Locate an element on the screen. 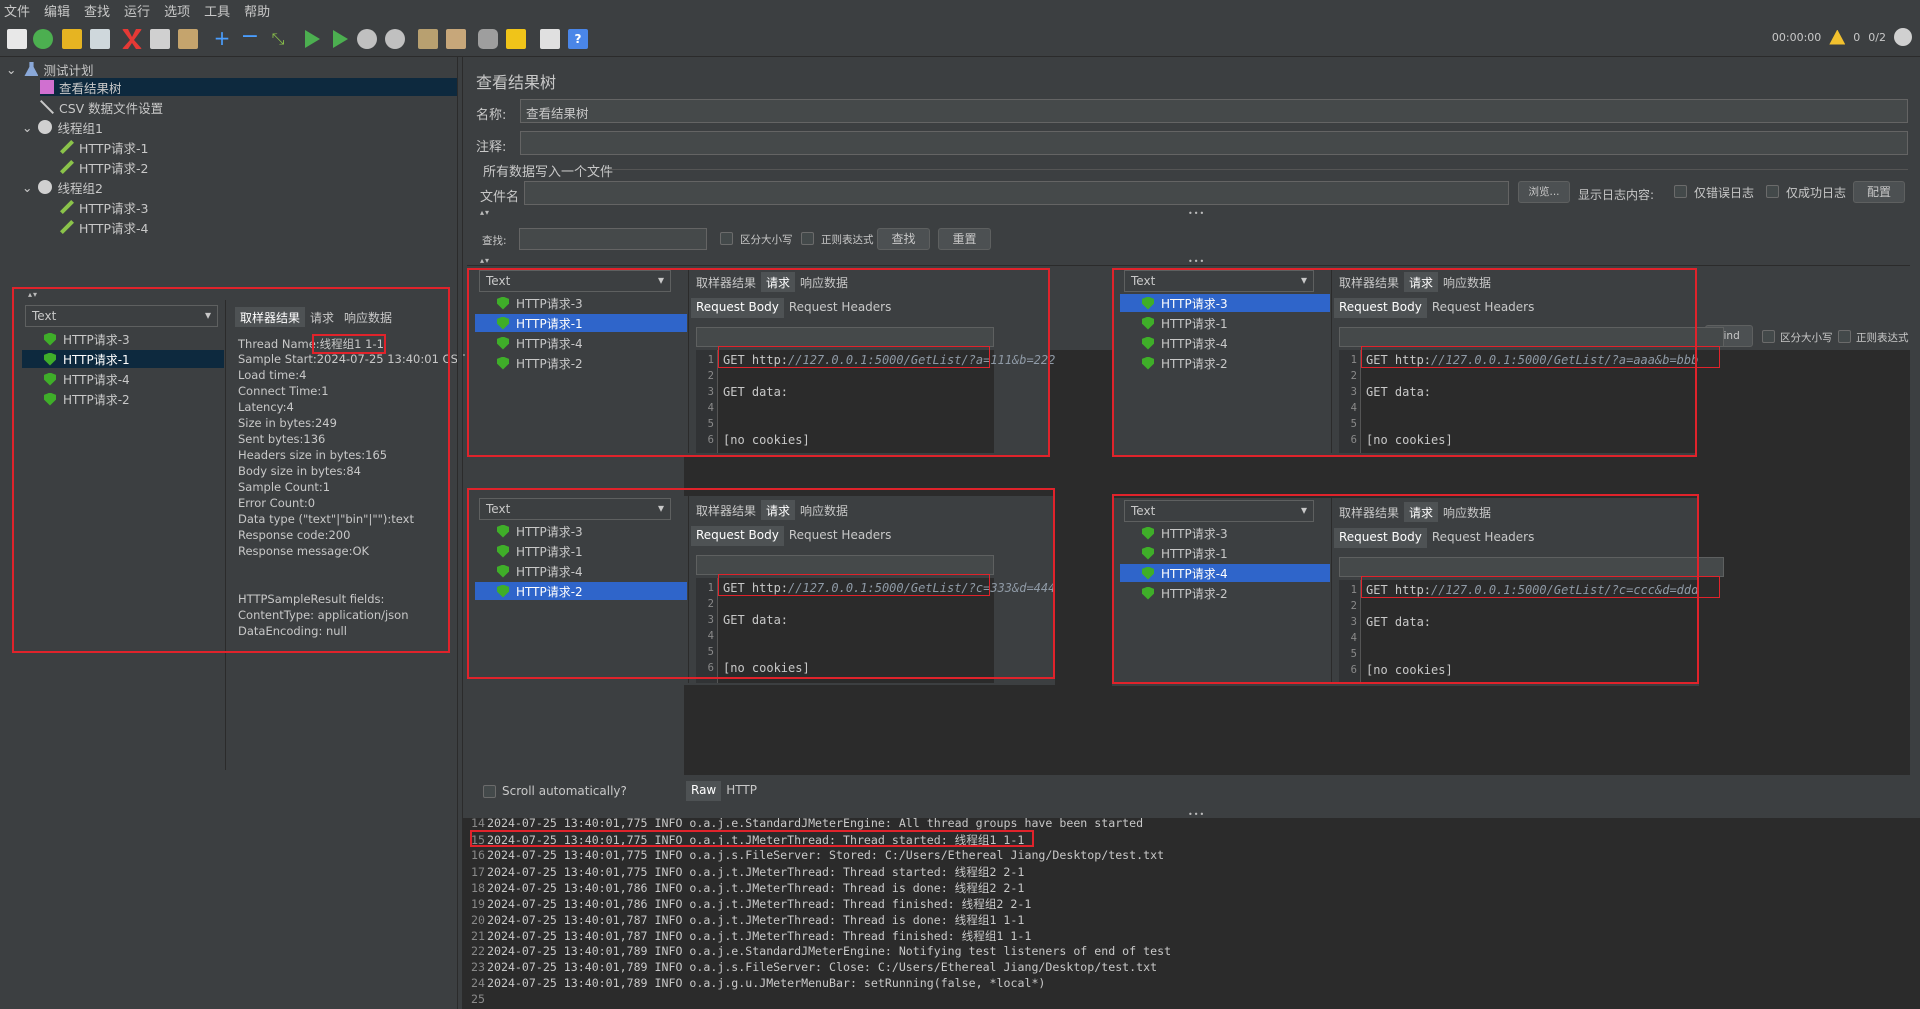 The width and height of the screenshot is (1920, 1009). comment-field is located at coordinates (1214, 143).